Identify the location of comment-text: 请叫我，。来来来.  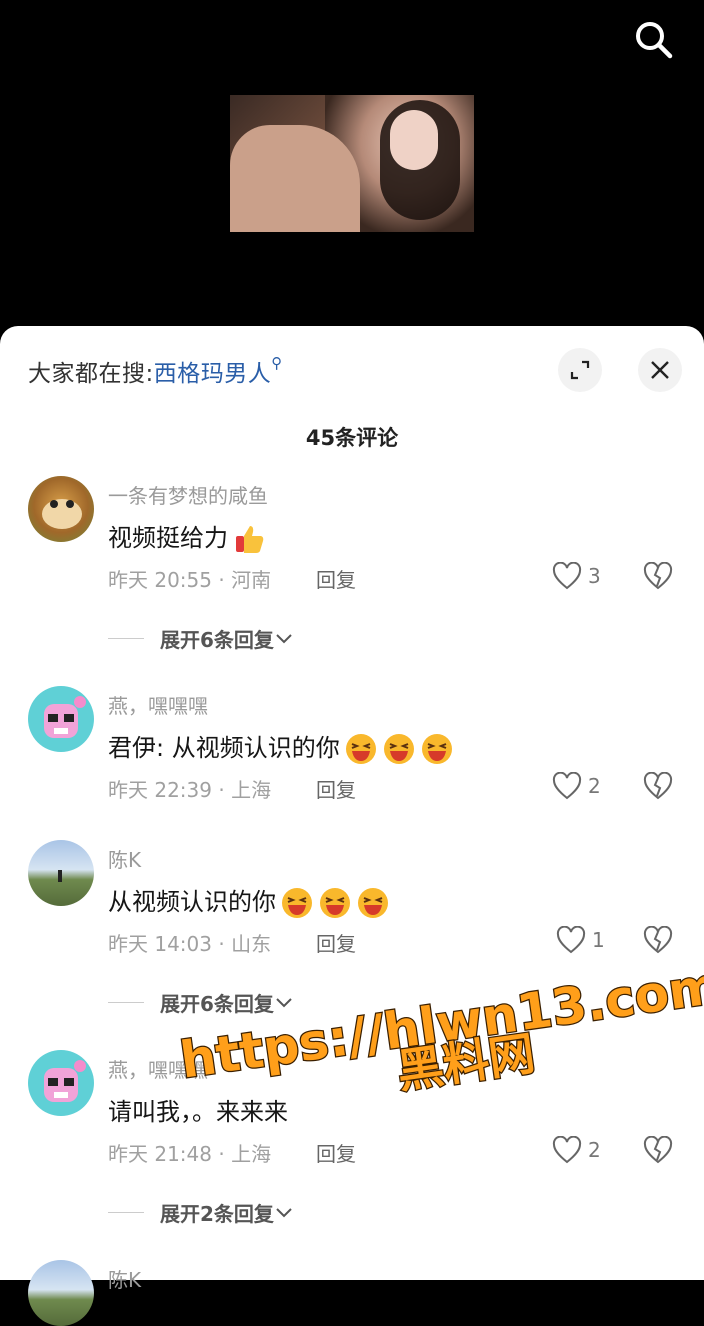
(198, 1112).